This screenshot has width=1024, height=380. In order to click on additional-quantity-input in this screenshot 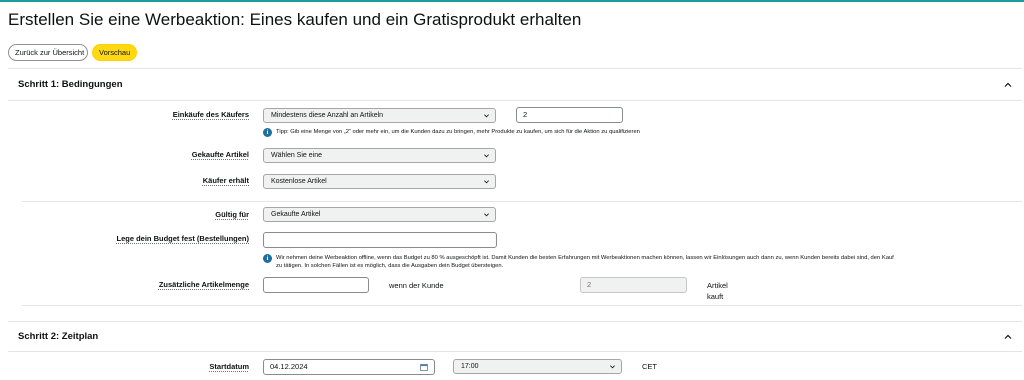, I will do `click(316, 285)`.